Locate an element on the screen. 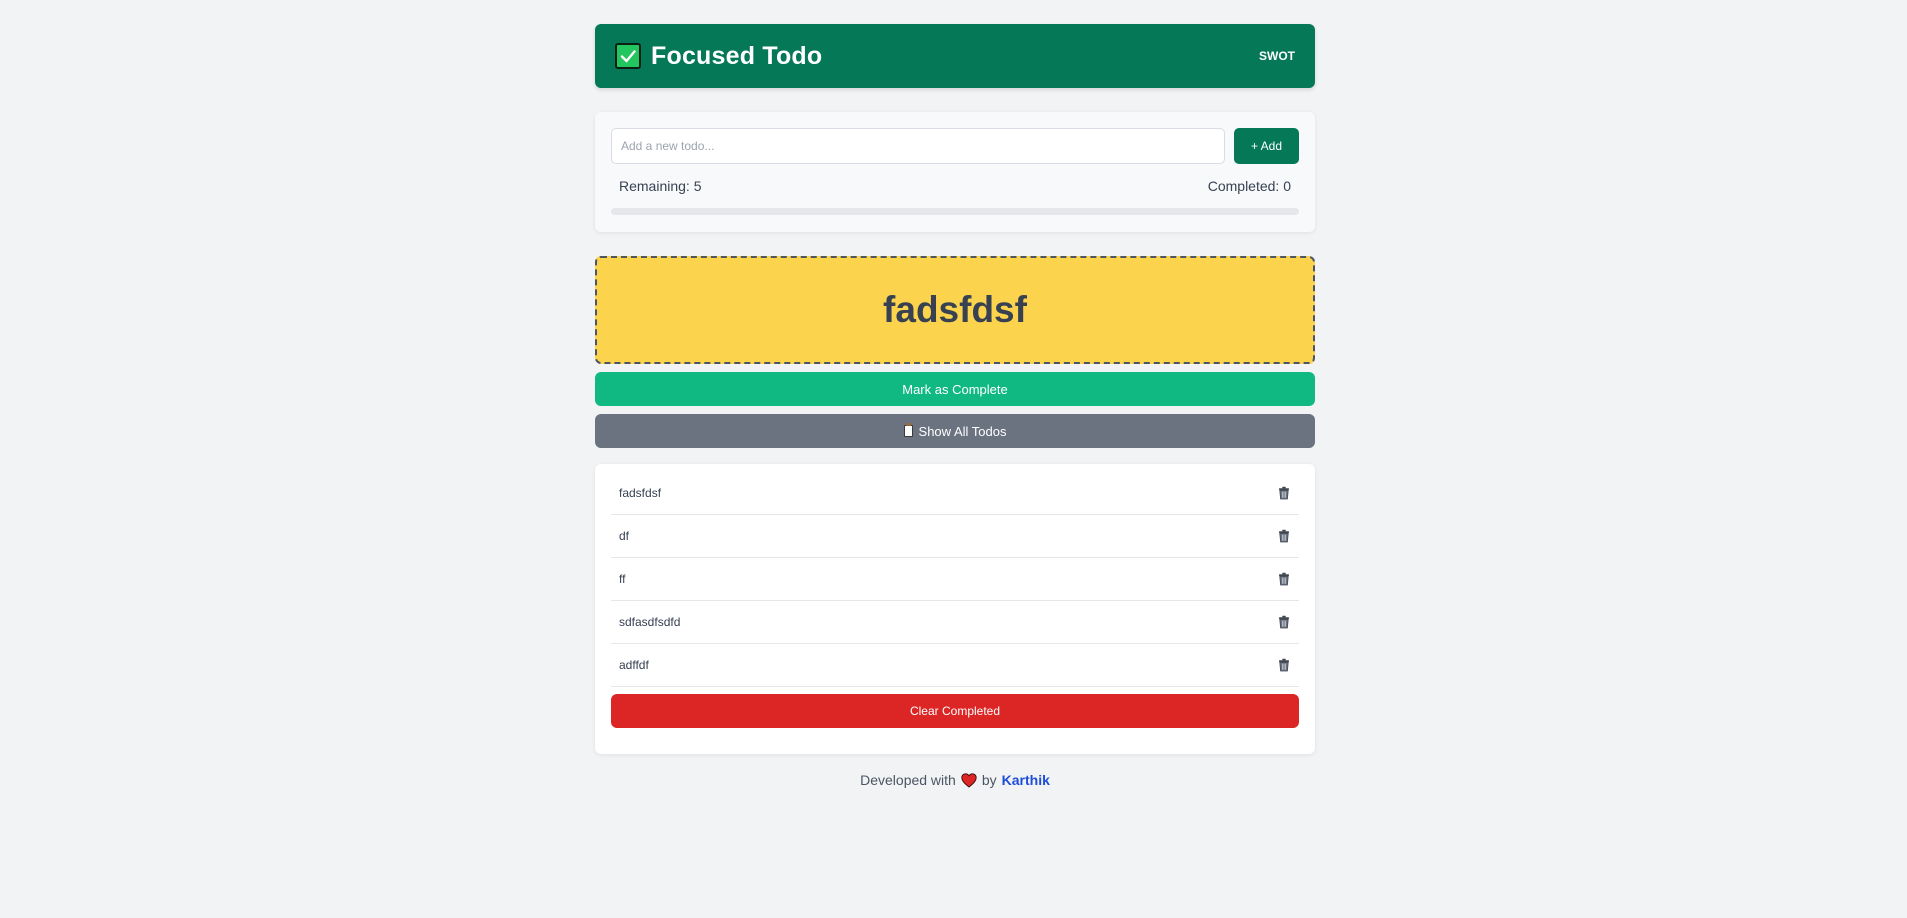  brand: Focused Todo is located at coordinates (718, 56).